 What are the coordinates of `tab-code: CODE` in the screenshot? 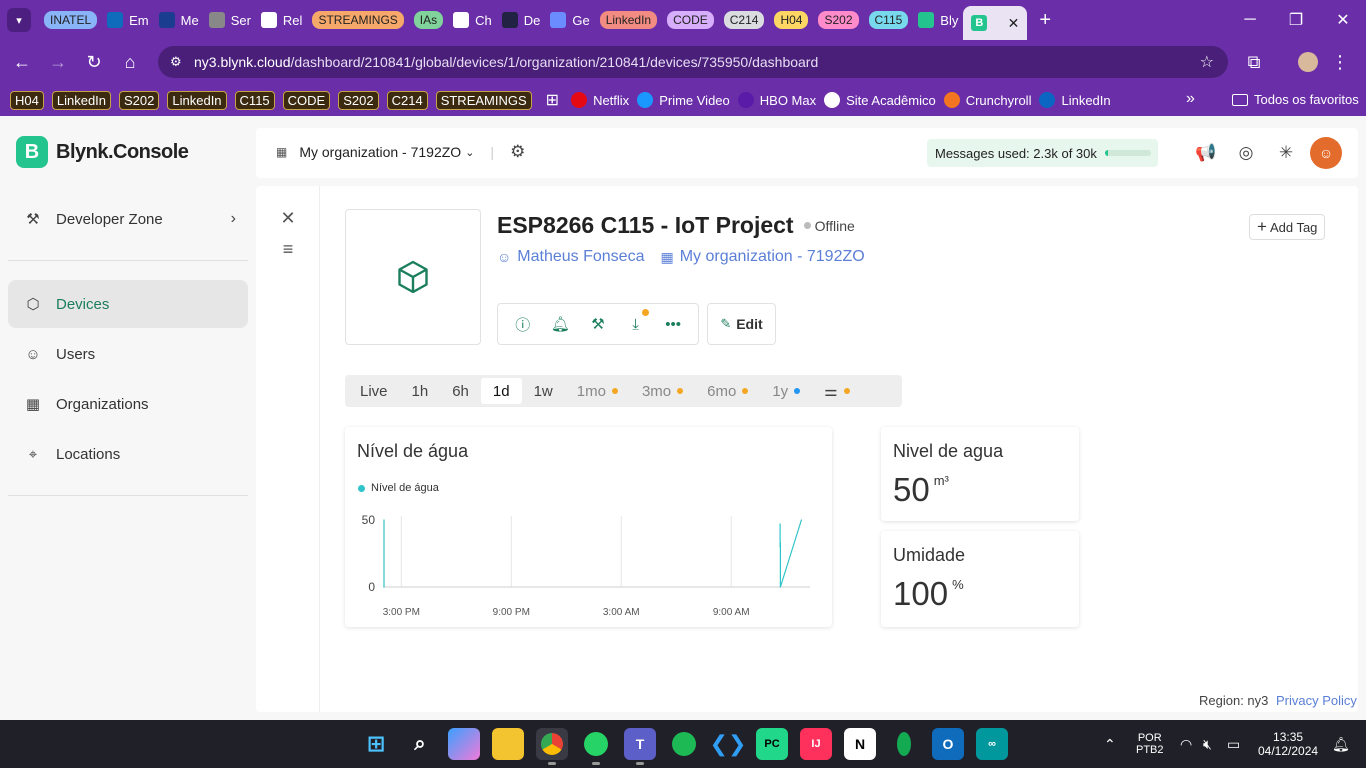 It's located at (690, 20).